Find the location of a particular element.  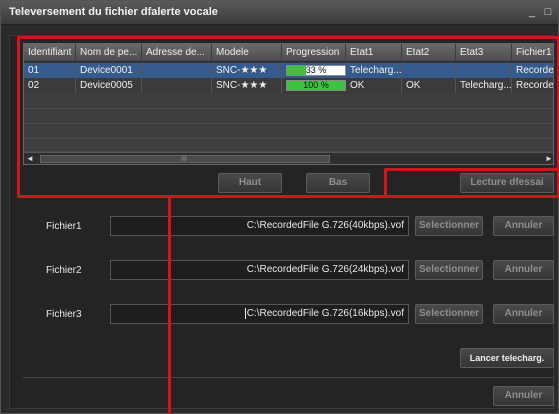

horizontal-scrollbar: ◄ III ► is located at coordinates (288, 158).